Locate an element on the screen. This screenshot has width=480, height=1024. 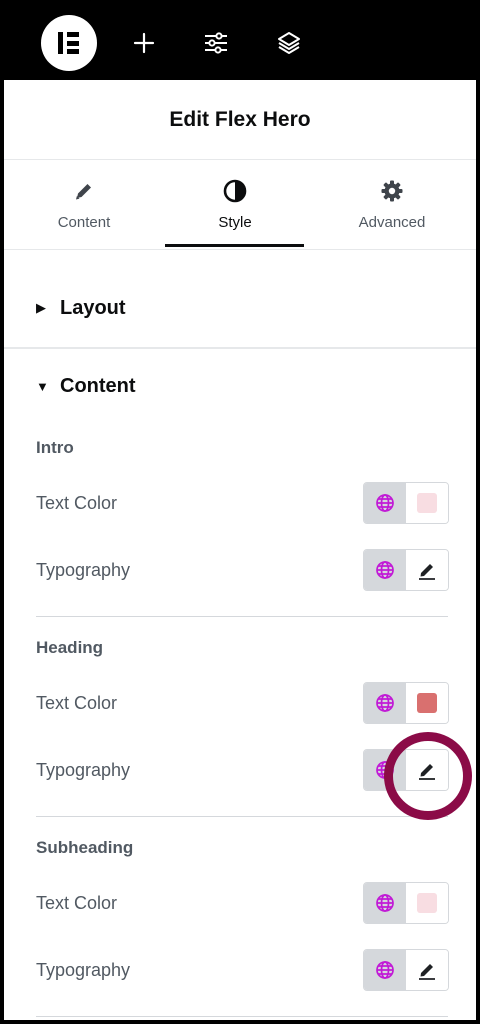
section-layout-header: ▶ Layout is located at coordinates (240, 308).